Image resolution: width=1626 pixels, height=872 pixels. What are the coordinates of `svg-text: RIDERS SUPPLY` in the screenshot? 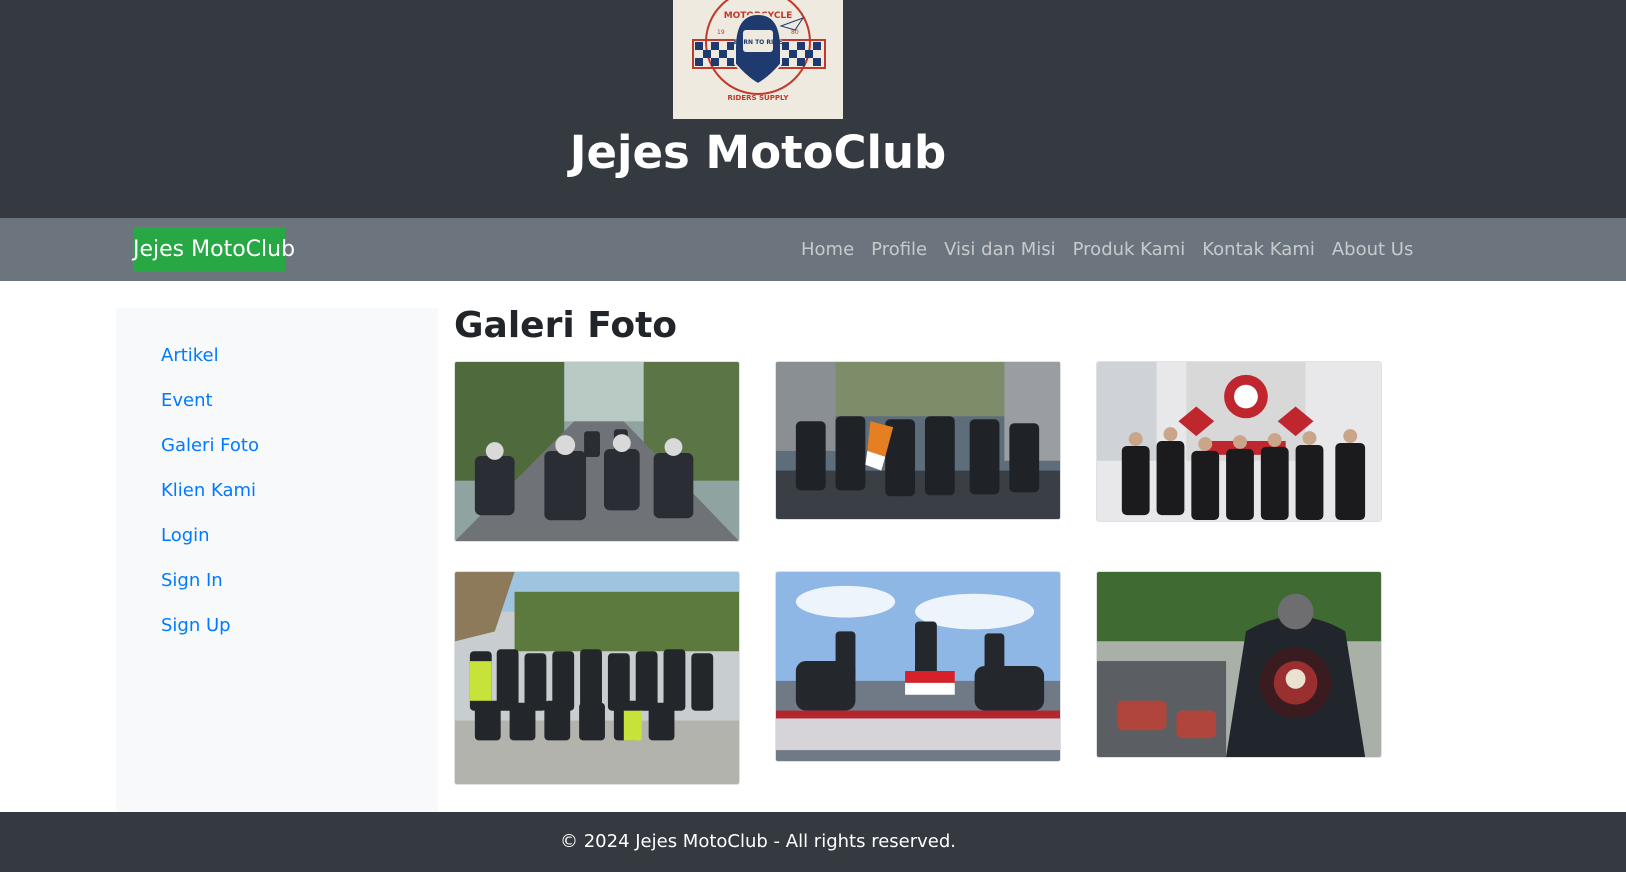 It's located at (759, 98).